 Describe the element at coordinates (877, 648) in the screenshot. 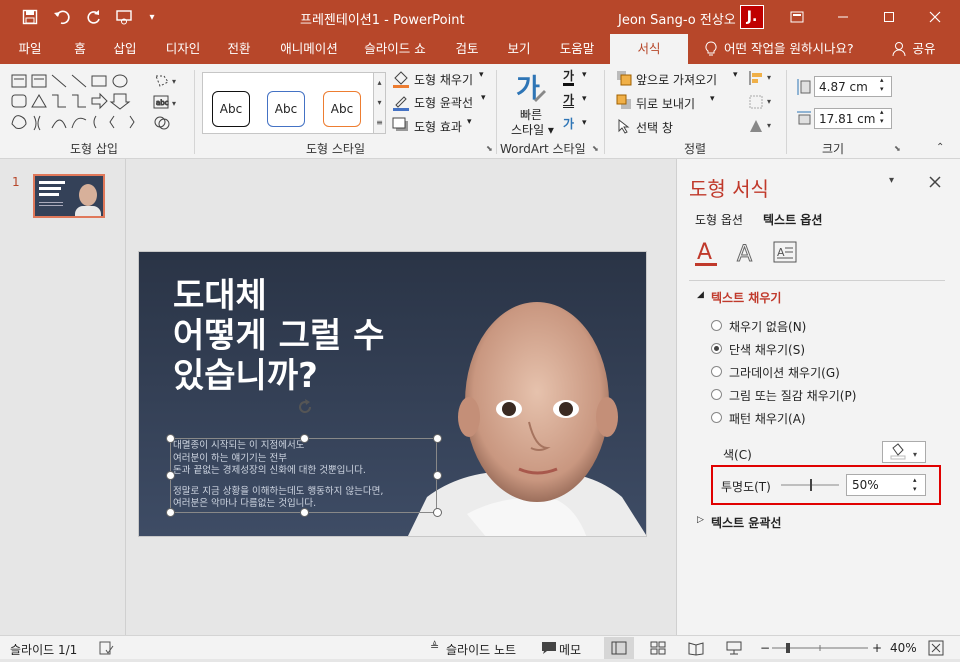

I see `zoom-in-button: +` at that location.